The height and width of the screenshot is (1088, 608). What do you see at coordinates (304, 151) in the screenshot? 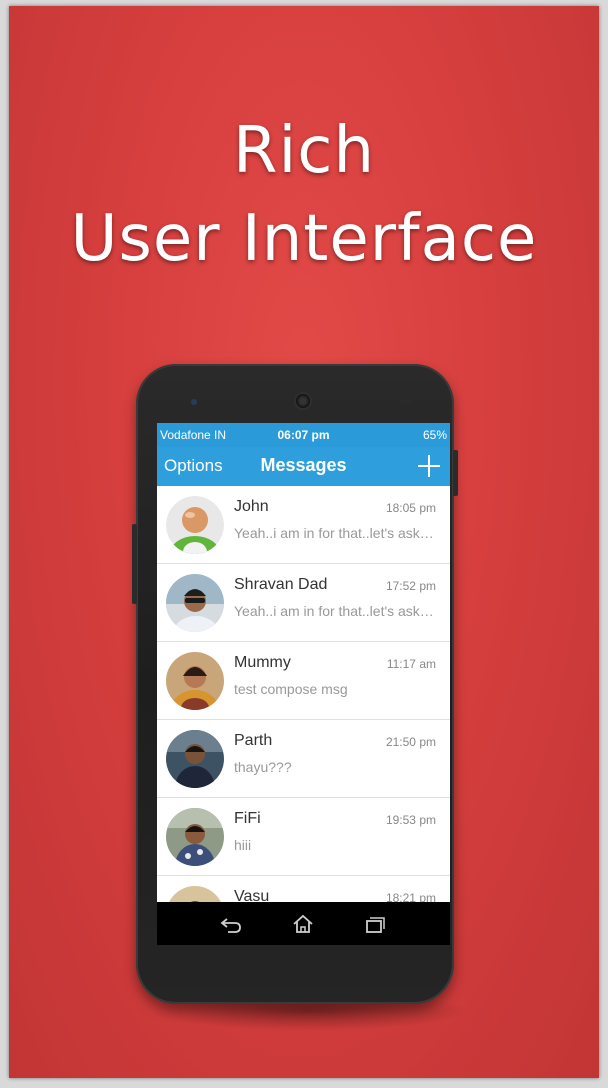
I see `headline-line-1: Rich` at bounding box center [304, 151].